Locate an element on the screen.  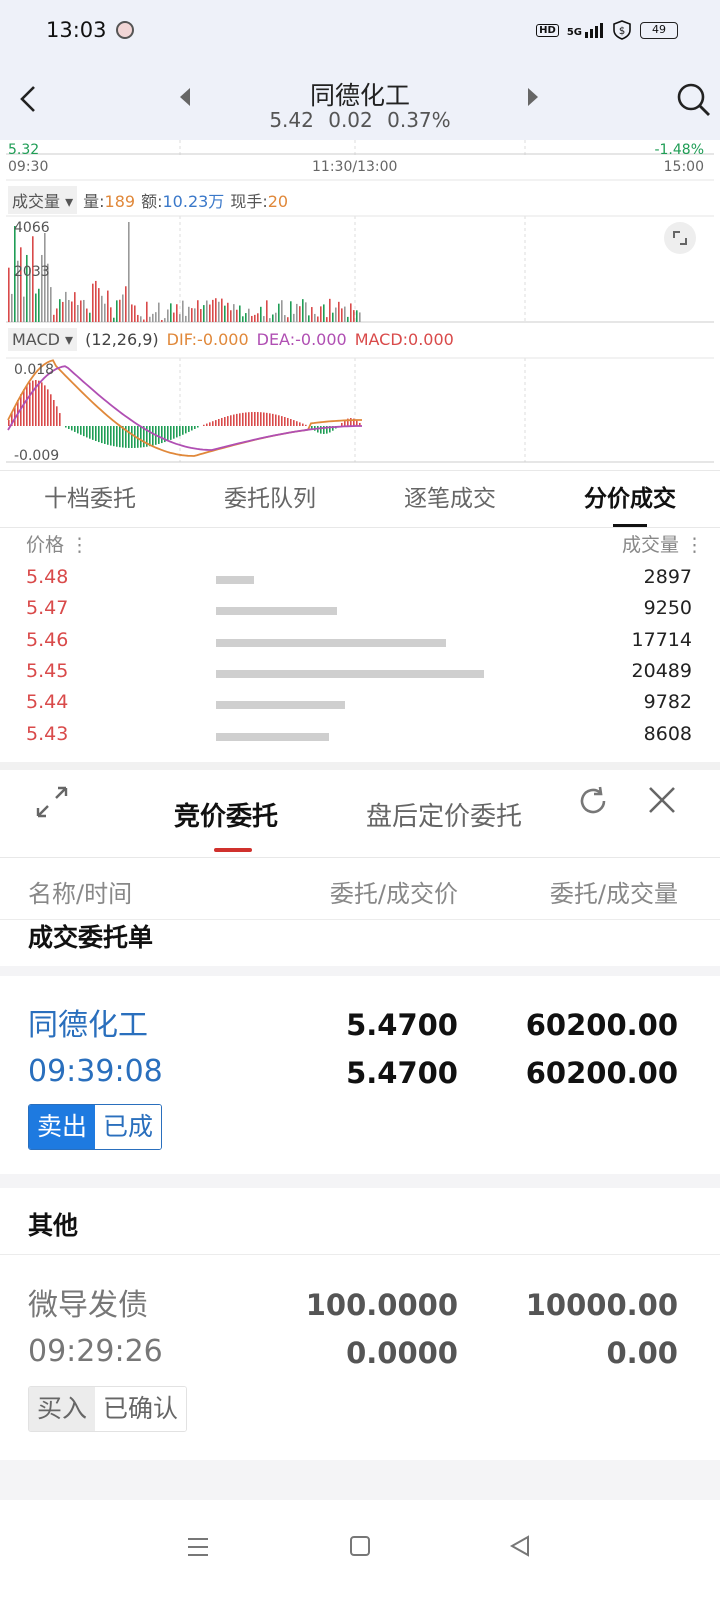
tab-order-queue: 委托队列 is located at coordinates (270, 499).